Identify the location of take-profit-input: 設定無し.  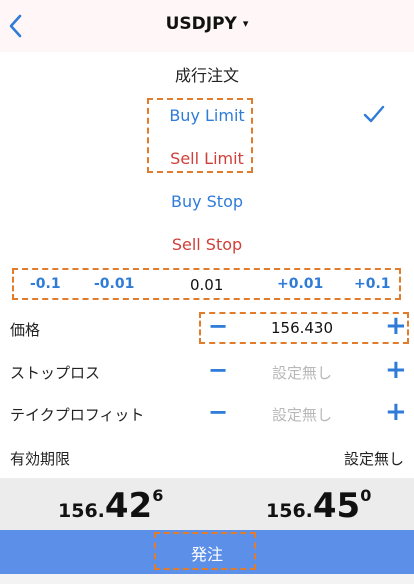
(302, 414).